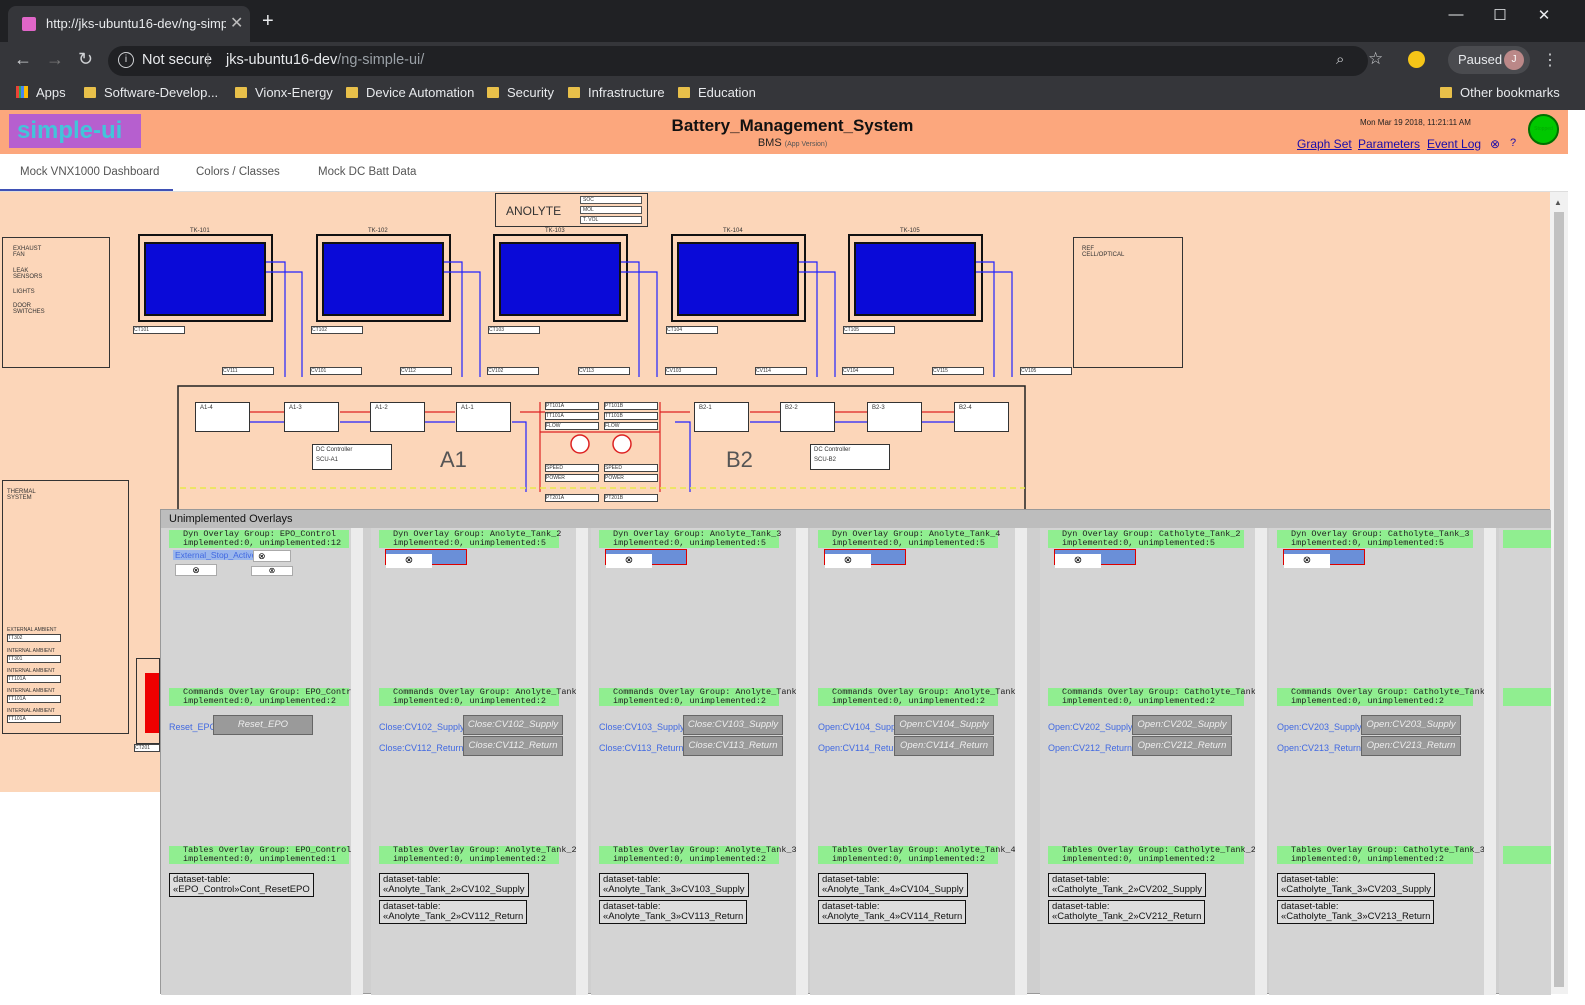 The height and width of the screenshot is (1005, 1585). What do you see at coordinates (311, 417) in the screenshot?
I see `stack-a1-3: A1-3` at bounding box center [311, 417].